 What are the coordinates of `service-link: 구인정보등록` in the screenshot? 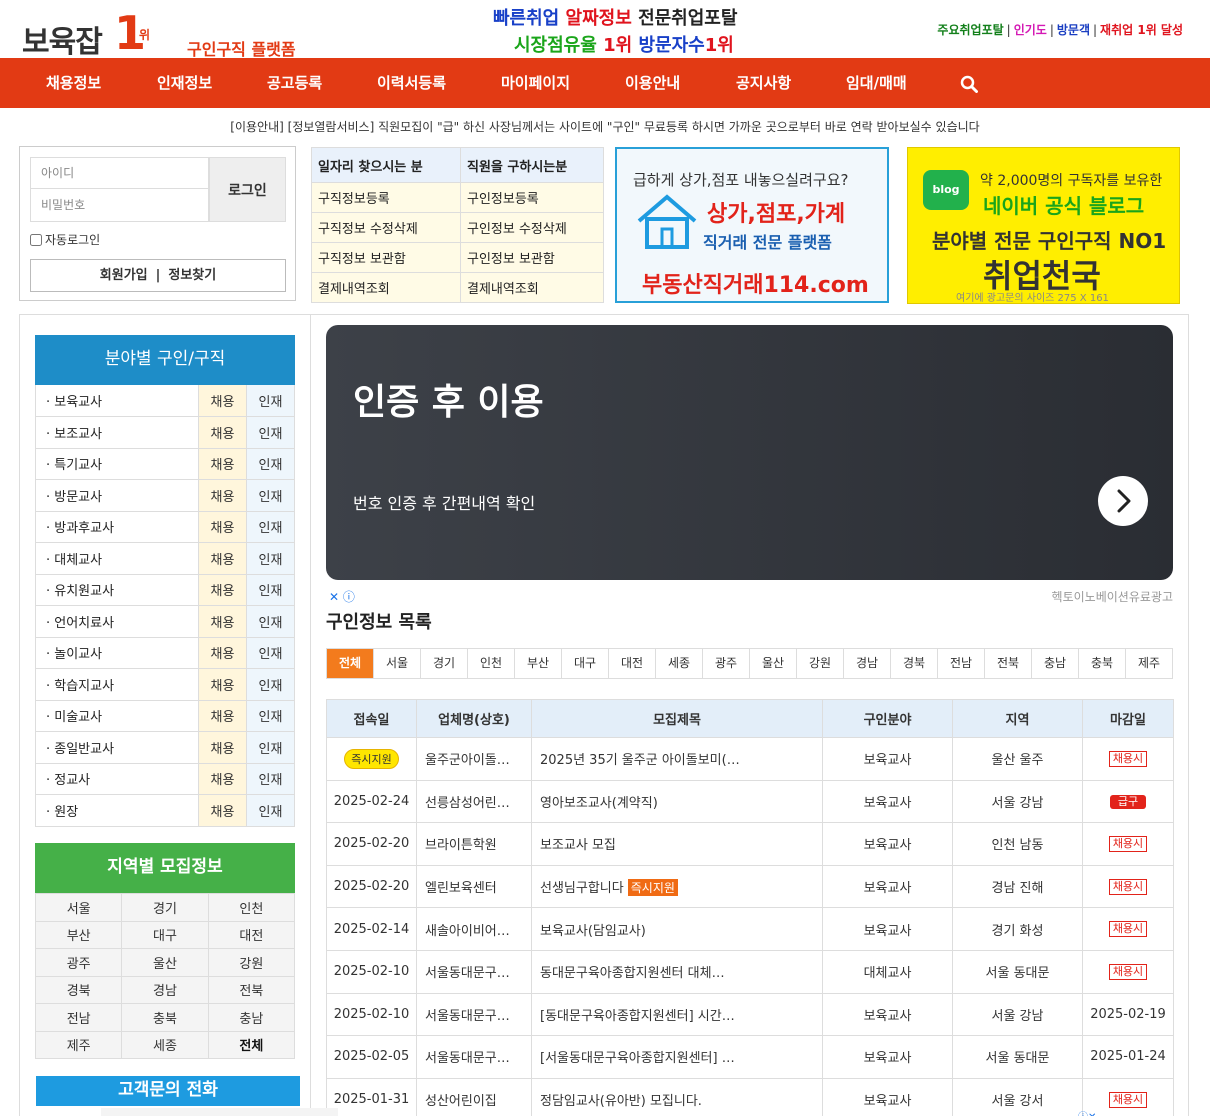 It's located at (532, 197).